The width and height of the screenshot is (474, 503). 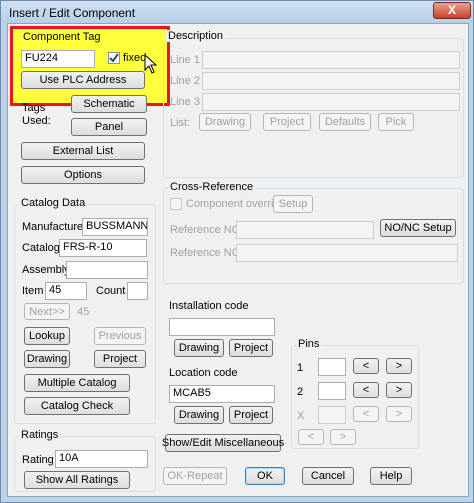 I want to click on ok-button: OK, so click(x=265, y=476).